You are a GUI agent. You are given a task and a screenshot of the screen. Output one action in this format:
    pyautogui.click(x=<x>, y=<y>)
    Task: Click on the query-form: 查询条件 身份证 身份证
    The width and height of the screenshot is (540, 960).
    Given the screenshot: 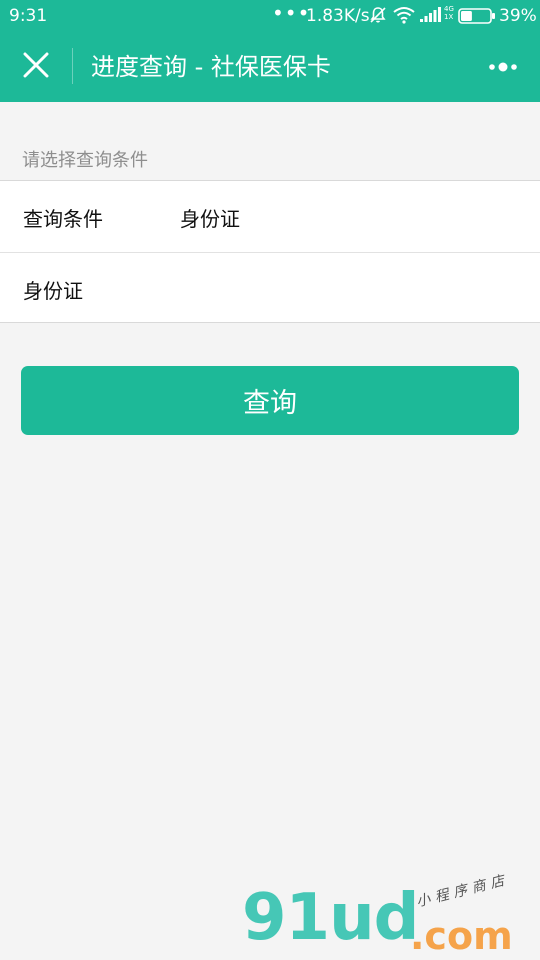 What is the action you would take?
    pyautogui.click(x=270, y=251)
    